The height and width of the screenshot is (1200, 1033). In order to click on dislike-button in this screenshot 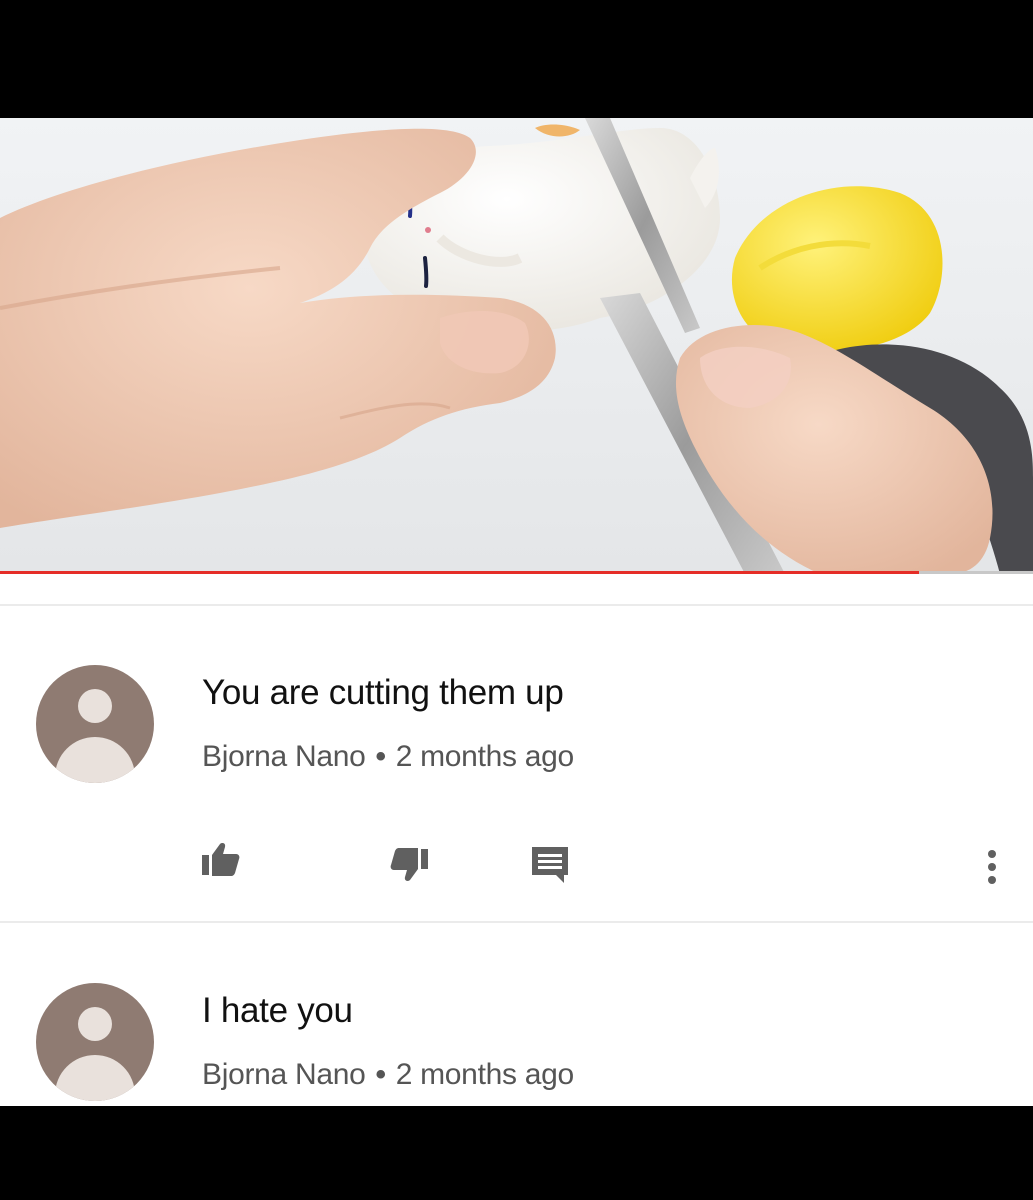, I will do `click(410, 865)`.